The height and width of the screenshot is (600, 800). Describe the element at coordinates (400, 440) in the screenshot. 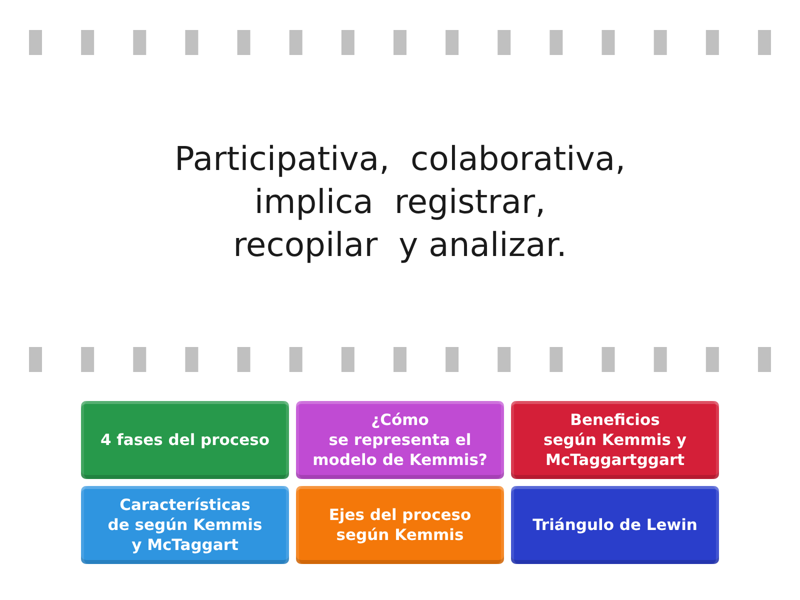

I see `answer-button: ¿Cómo se representa el modelo de Kemmis?` at that location.